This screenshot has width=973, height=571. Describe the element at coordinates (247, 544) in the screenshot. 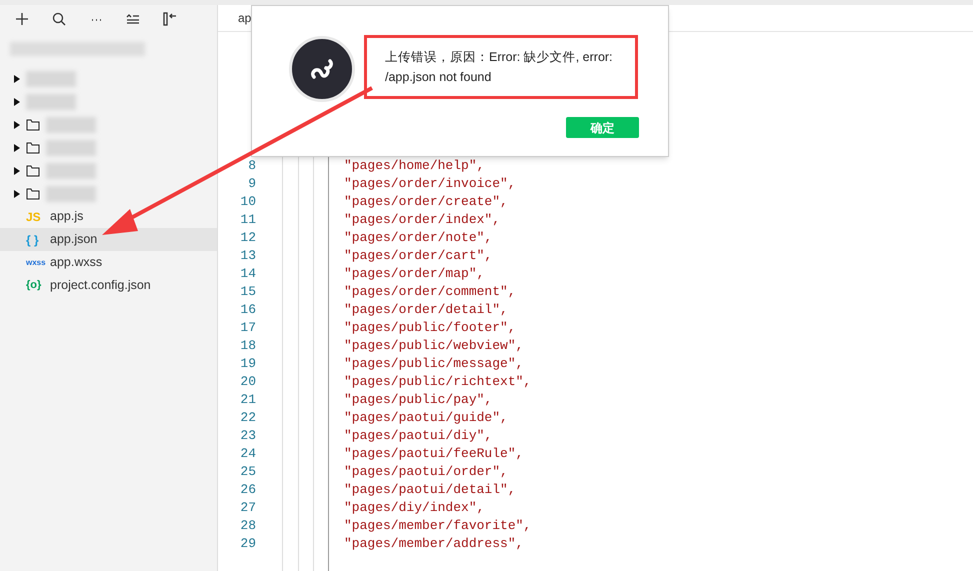

I see `line-number: 29` at that location.